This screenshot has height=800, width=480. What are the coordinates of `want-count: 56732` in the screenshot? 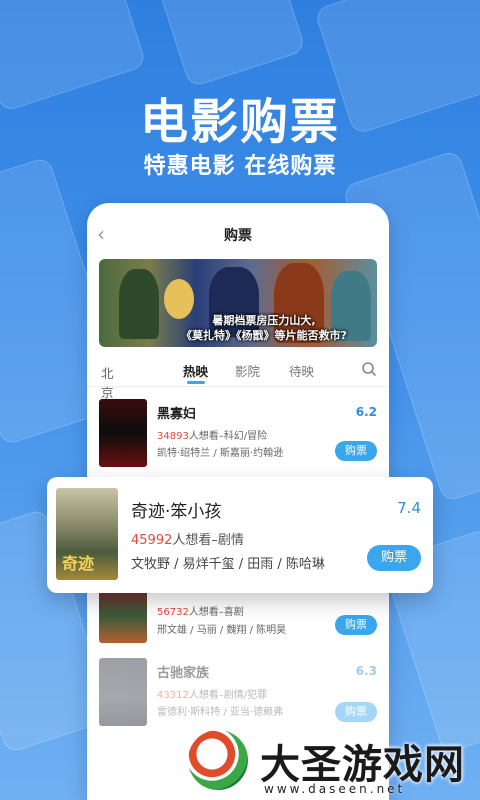 It's located at (173, 612).